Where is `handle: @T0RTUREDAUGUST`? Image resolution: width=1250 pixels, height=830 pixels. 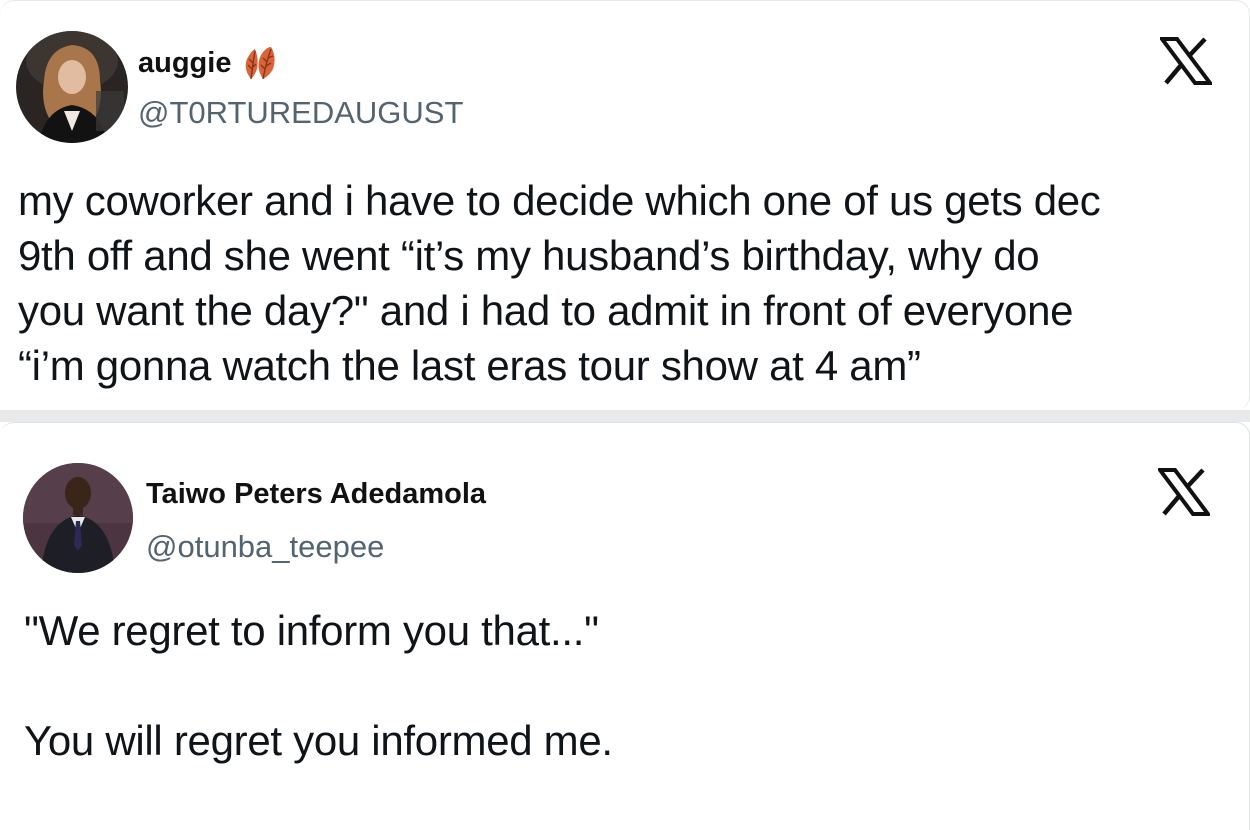 handle: @T0RTUREDAUGUST is located at coordinates (300, 113).